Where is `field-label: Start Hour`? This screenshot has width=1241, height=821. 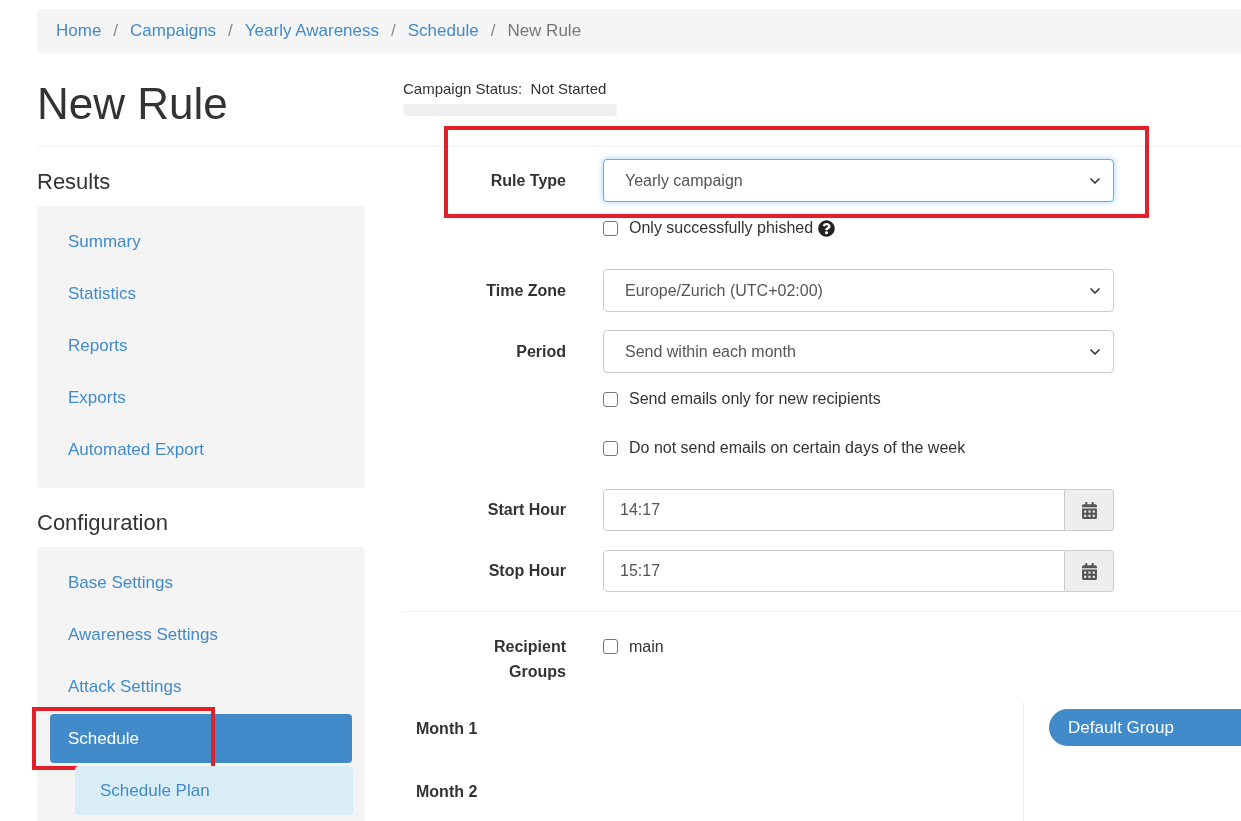 field-label: Start Hour is located at coordinates (526, 509).